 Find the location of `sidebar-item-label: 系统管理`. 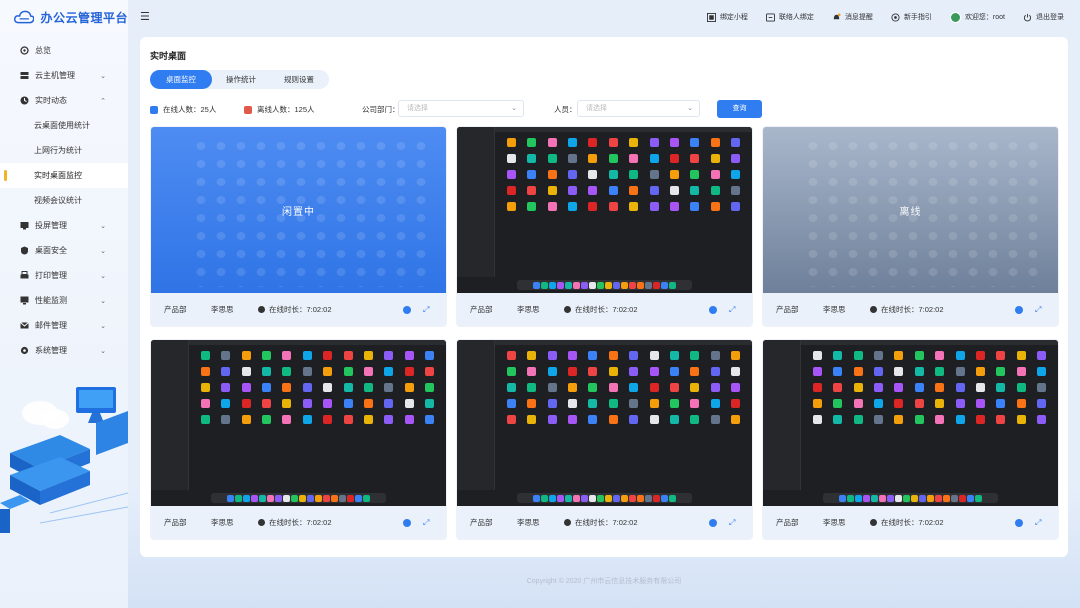

sidebar-item-label: 系统管理 is located at coordinates (51, 350).